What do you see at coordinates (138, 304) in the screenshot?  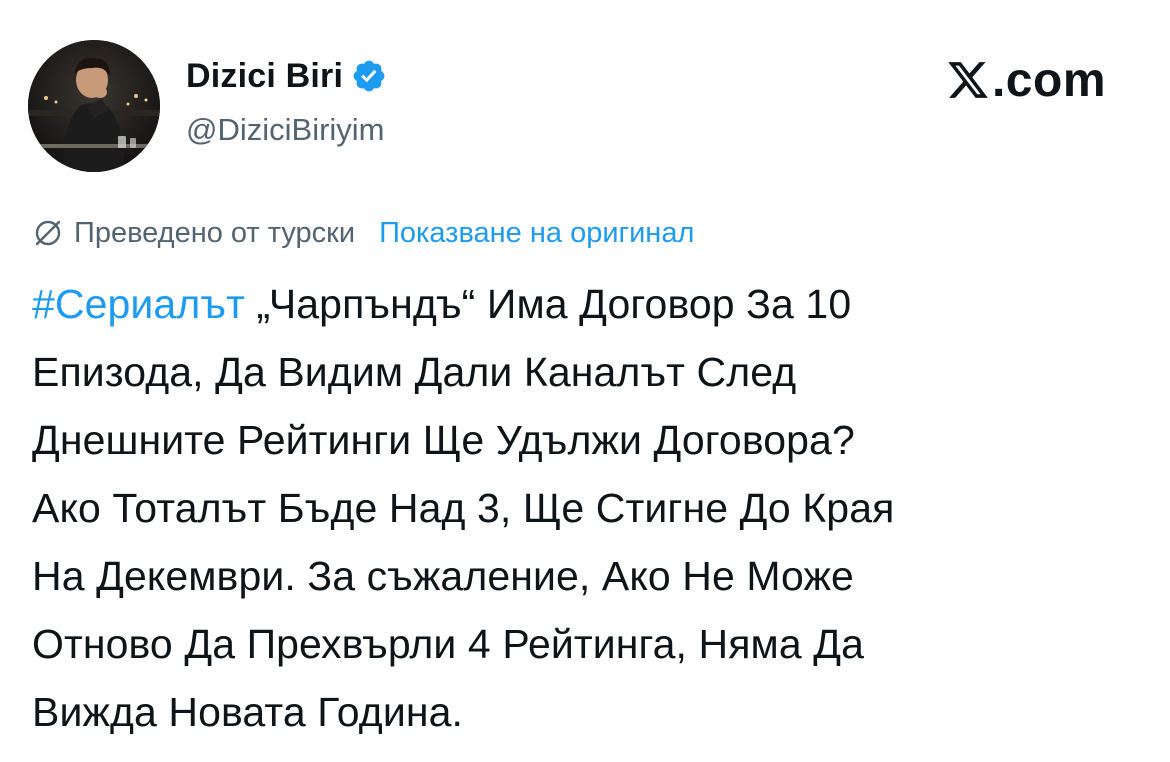 I see `hashtag-link: #Сериалът` at bounding box center [138, 304].